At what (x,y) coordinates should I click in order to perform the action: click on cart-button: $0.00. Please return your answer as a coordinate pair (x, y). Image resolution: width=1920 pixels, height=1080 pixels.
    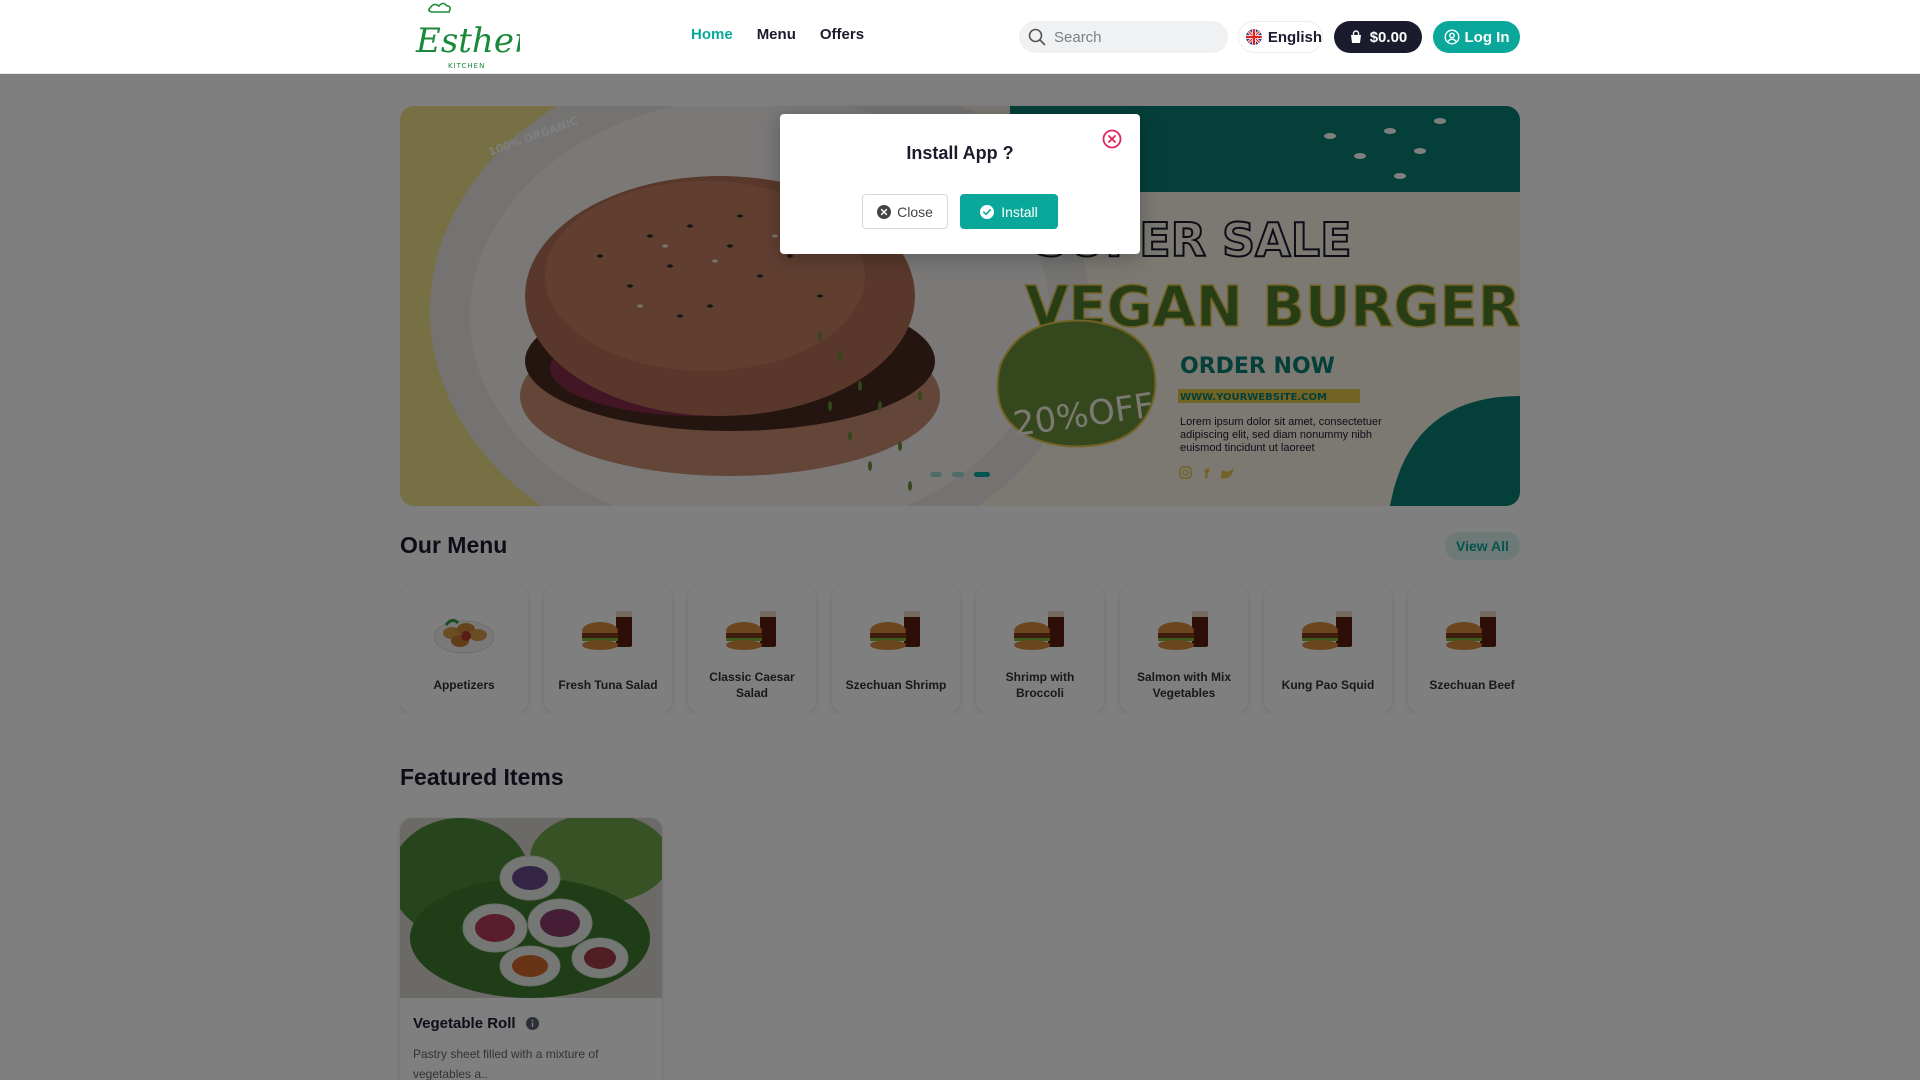
    Looking at the image, I should click on (1378, 37).